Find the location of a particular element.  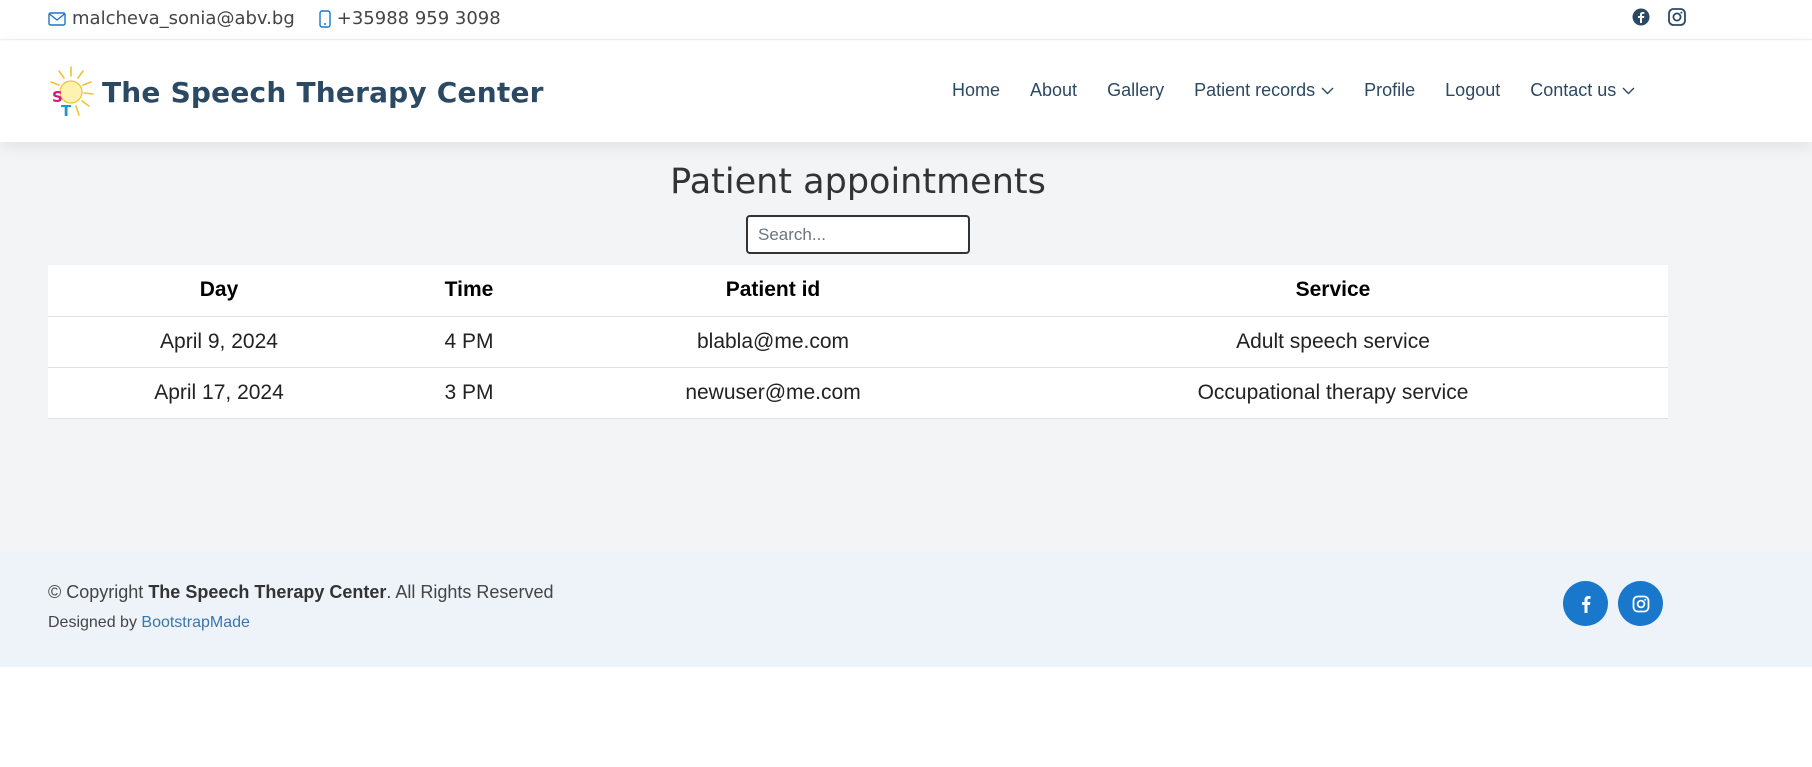

email-item: malcheva_sonia@abv.bg is located at coordinates (171, 18).